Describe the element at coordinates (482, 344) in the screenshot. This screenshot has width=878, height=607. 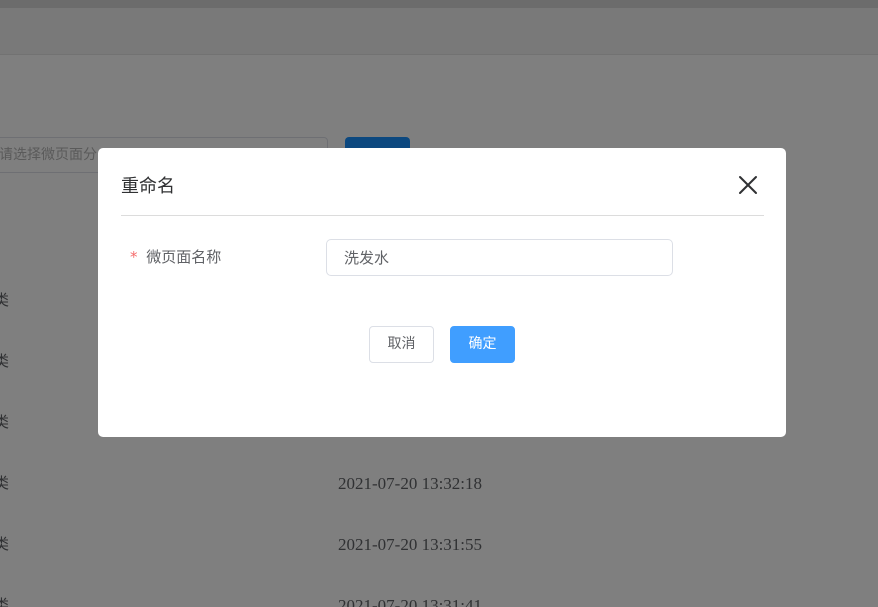
I see `confirm-button: 确定` at that location.